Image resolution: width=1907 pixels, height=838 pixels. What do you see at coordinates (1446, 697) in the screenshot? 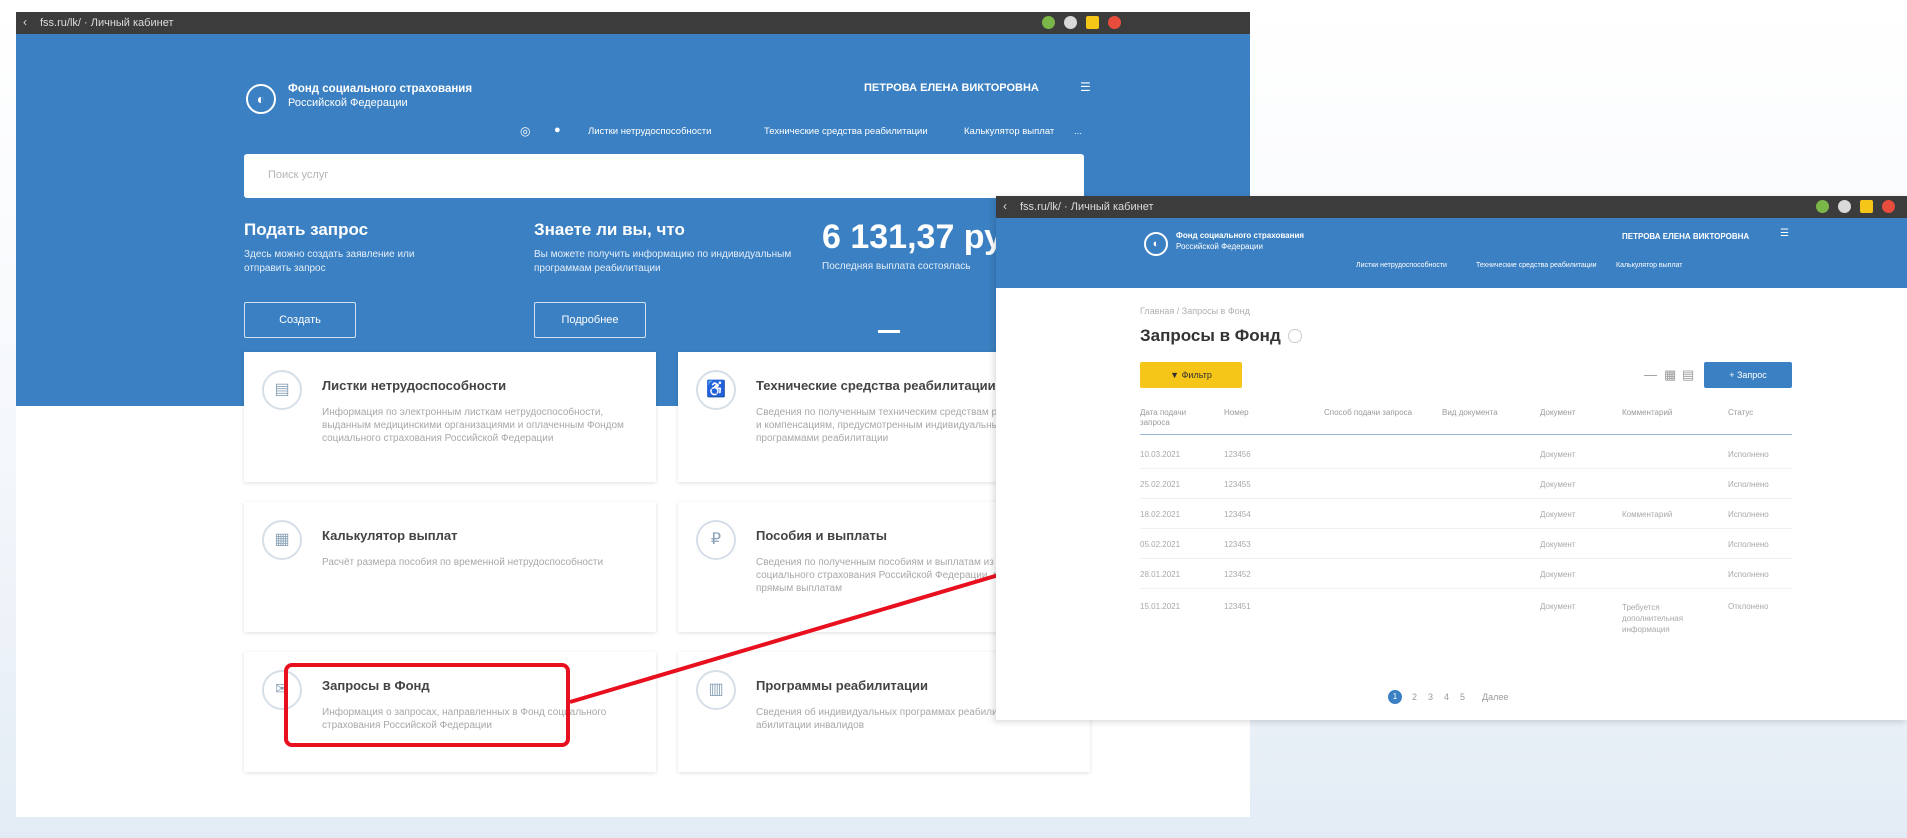
I see `pagination-page: 4` at bounding box center [1446, 697].